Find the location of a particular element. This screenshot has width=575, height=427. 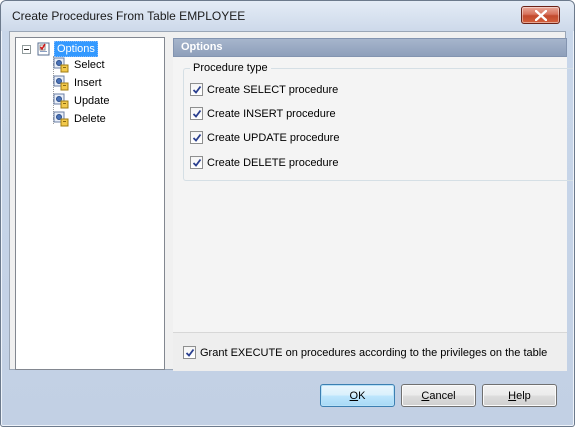

title-bar: Create Procedures From Table EMPLOYEE is located at coordinates (287, 16).